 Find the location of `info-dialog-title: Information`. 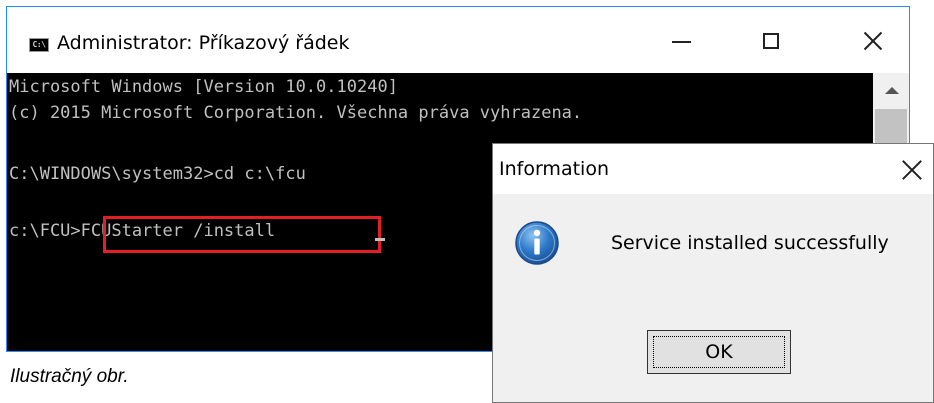

info-dialog-title: Information is located at coordinates (554, 169).